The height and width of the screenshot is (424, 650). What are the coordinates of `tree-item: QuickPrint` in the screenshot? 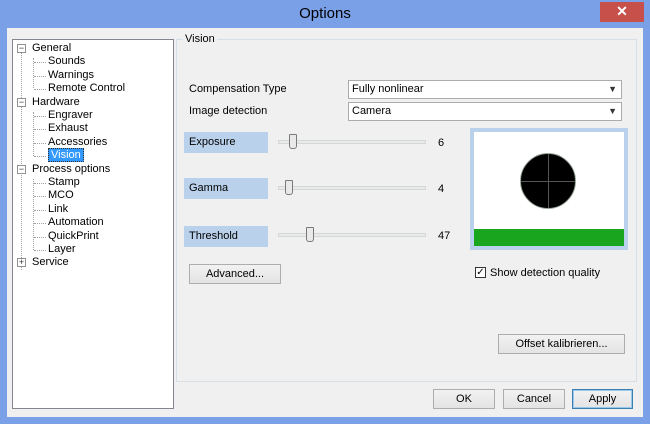 It's located at (73, 236).